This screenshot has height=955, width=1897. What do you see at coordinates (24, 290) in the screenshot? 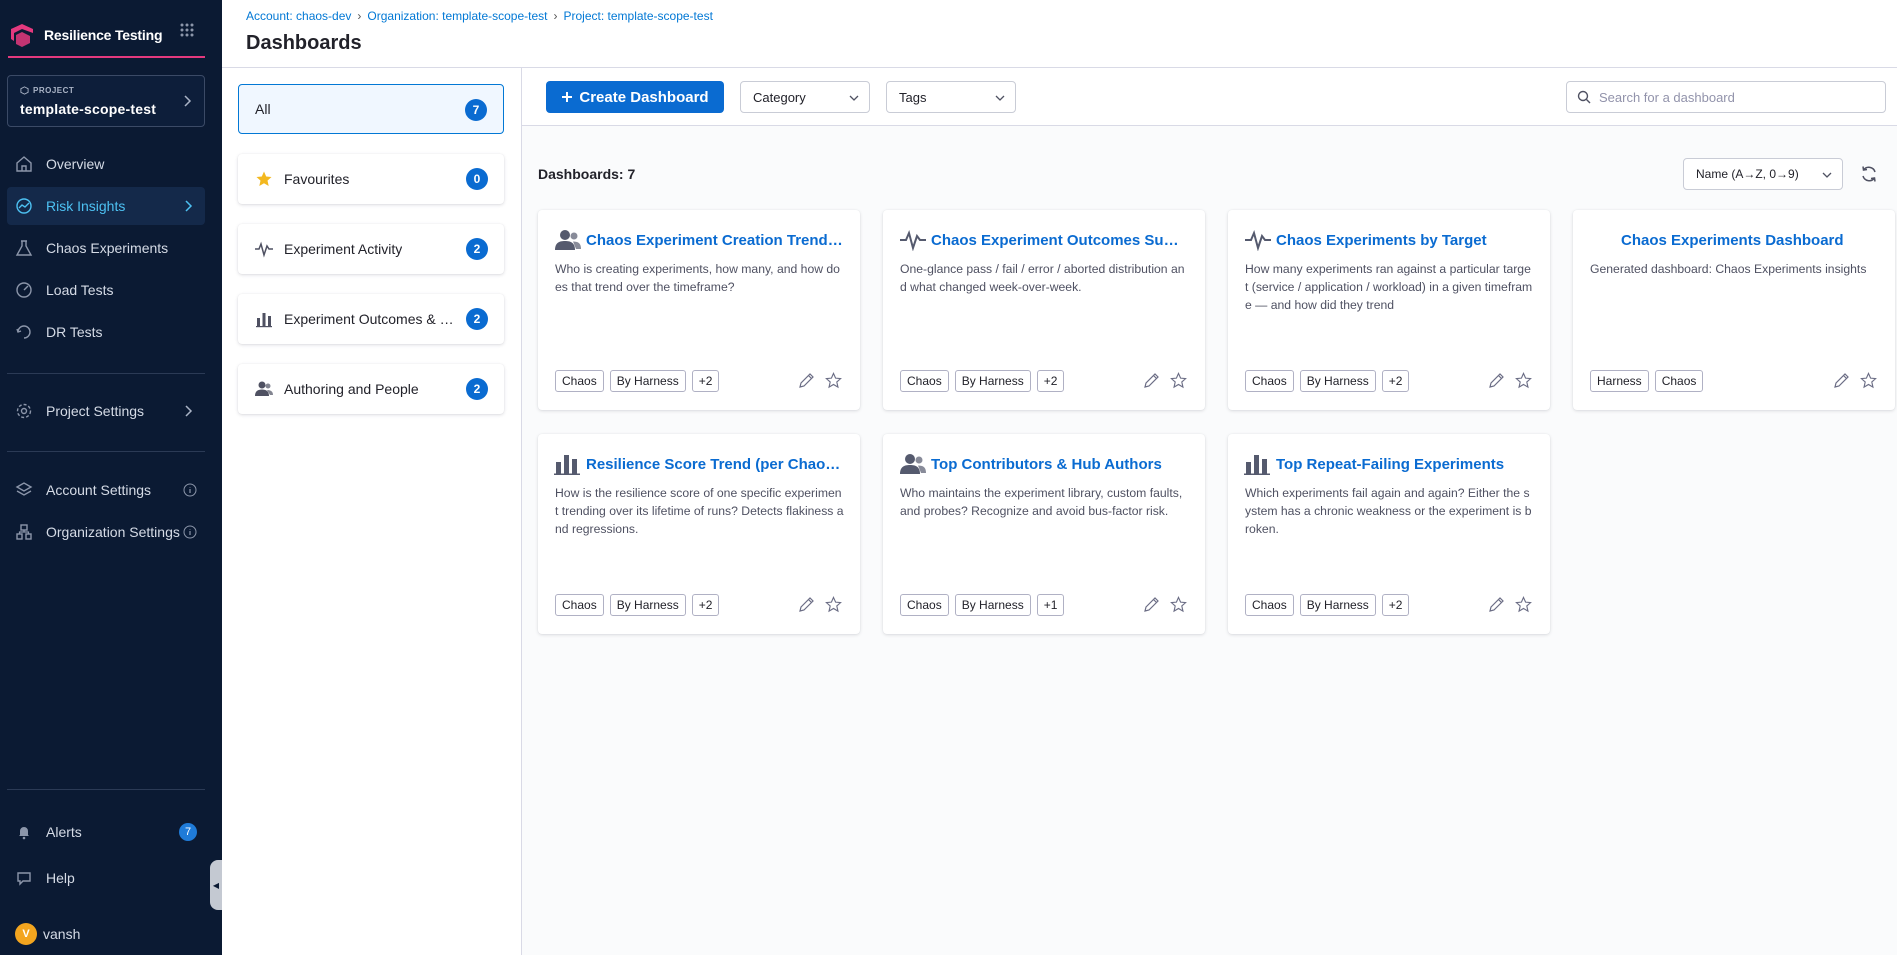
I see `gauge-icon` at bounding box center [24, 290].